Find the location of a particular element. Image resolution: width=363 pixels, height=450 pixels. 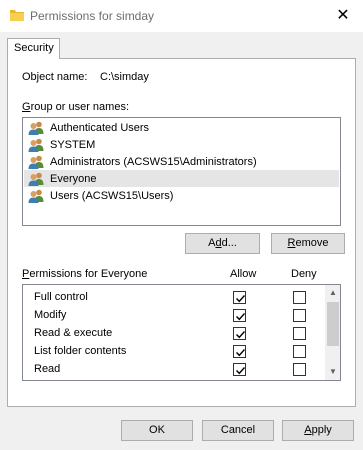

permissions-label: Permissions for Everyone is located at coordinates (85, 274).